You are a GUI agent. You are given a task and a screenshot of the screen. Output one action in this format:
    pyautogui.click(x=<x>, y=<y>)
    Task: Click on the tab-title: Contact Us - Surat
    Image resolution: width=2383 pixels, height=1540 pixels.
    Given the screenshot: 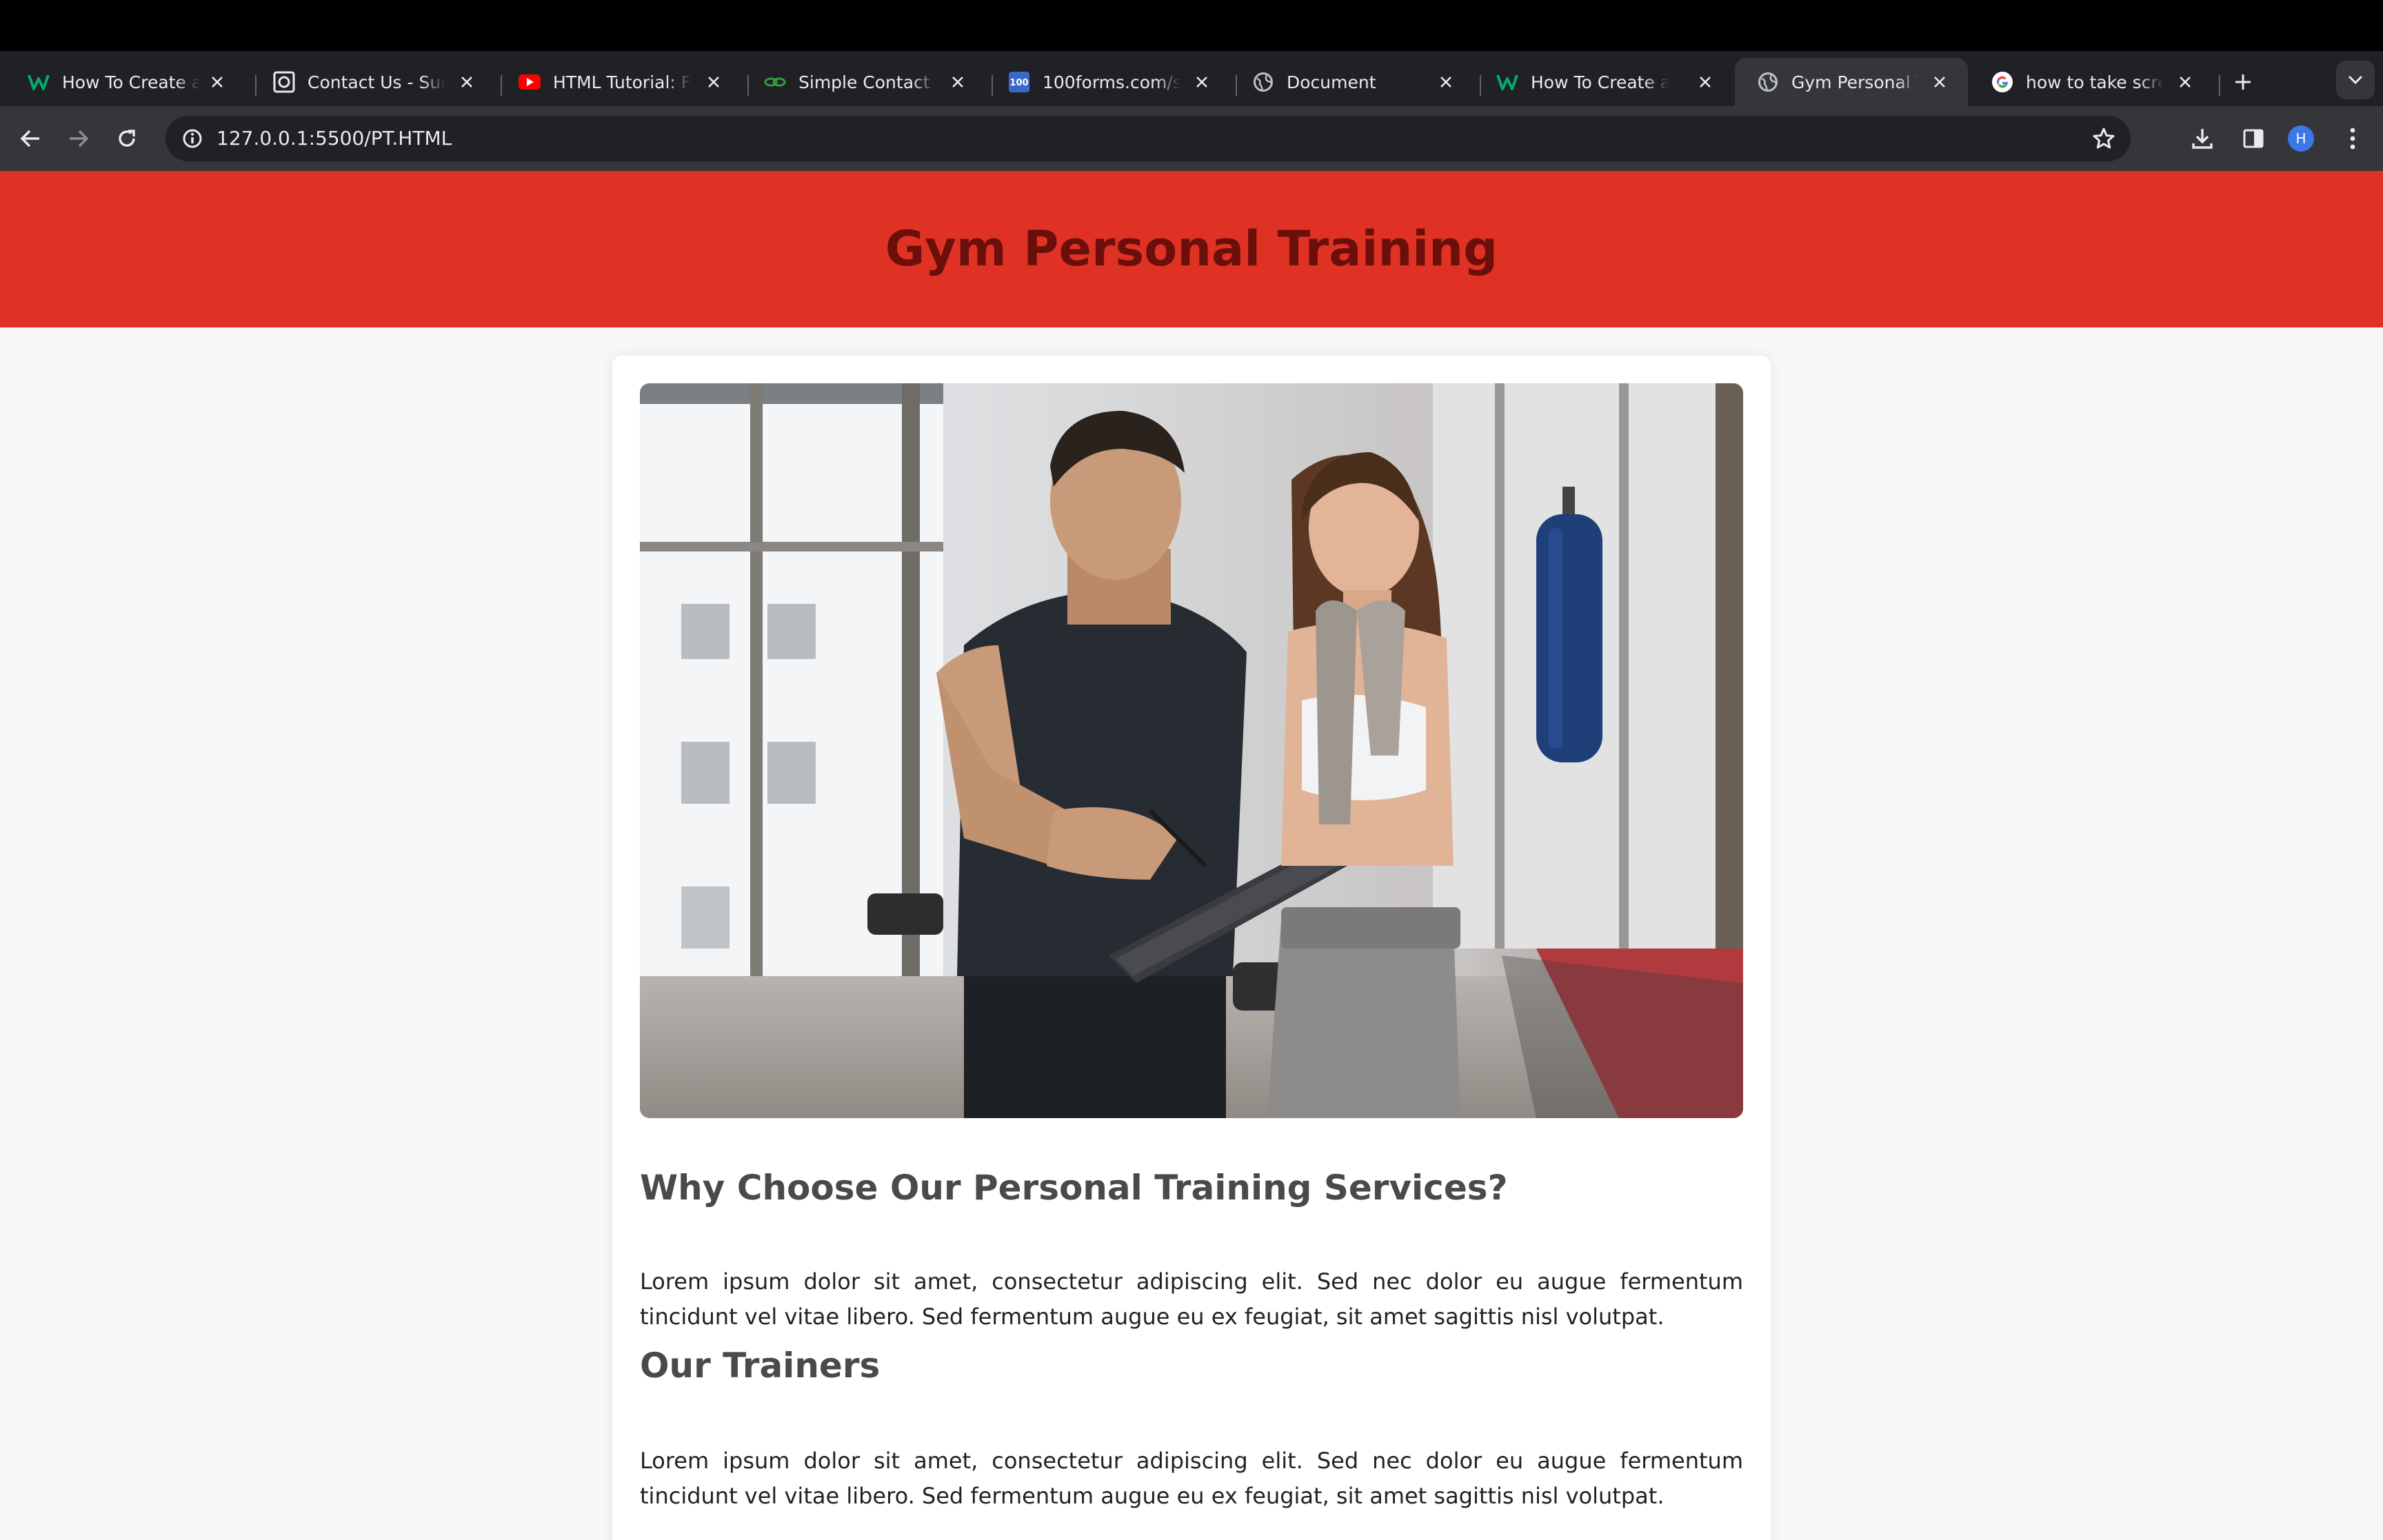 What is the action you would take?
    pyautogui.click(x=376, y=82)
    